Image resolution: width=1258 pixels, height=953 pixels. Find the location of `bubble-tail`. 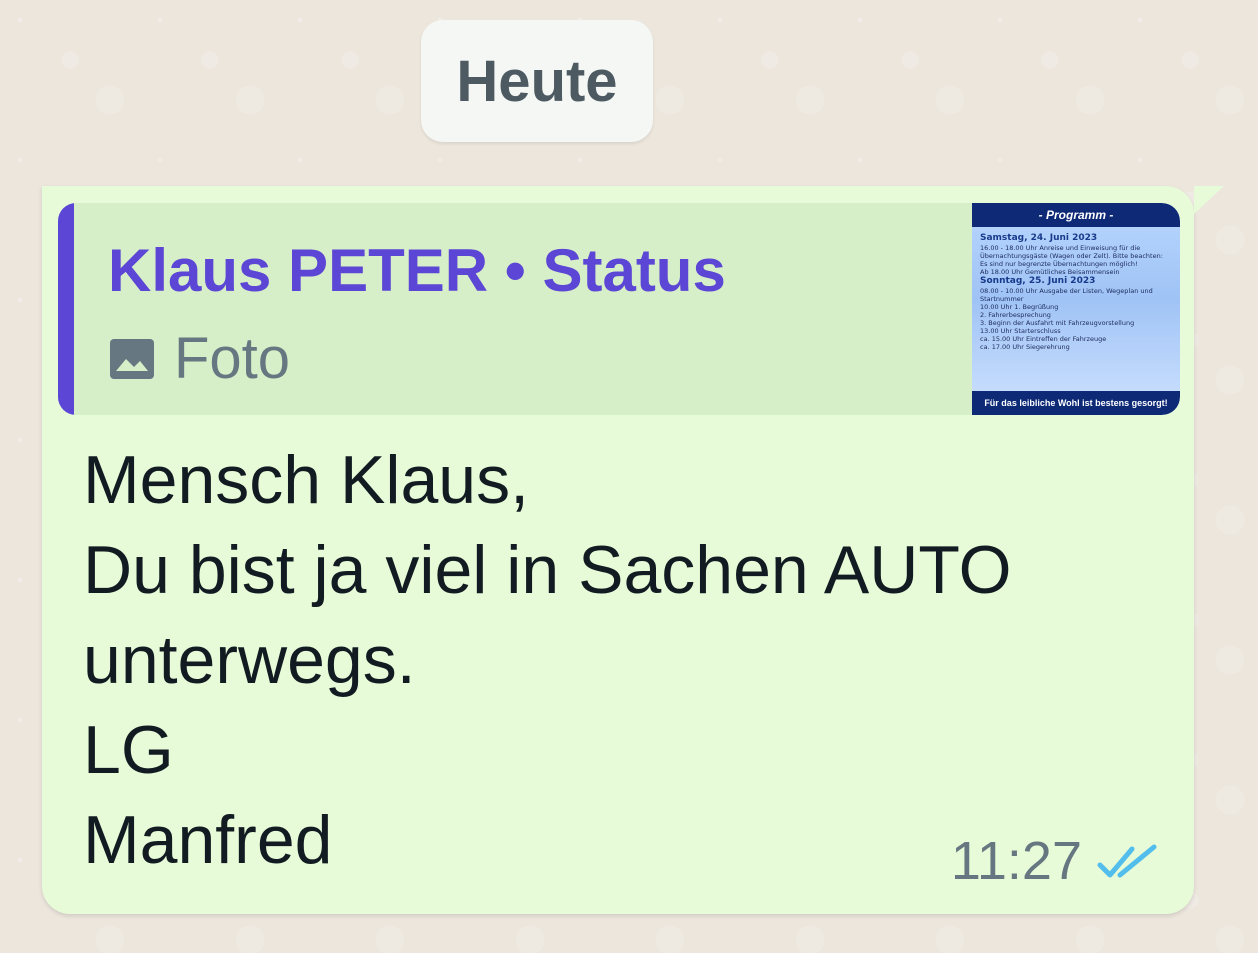

bubble-tail is located at coordinates (1209, 200).